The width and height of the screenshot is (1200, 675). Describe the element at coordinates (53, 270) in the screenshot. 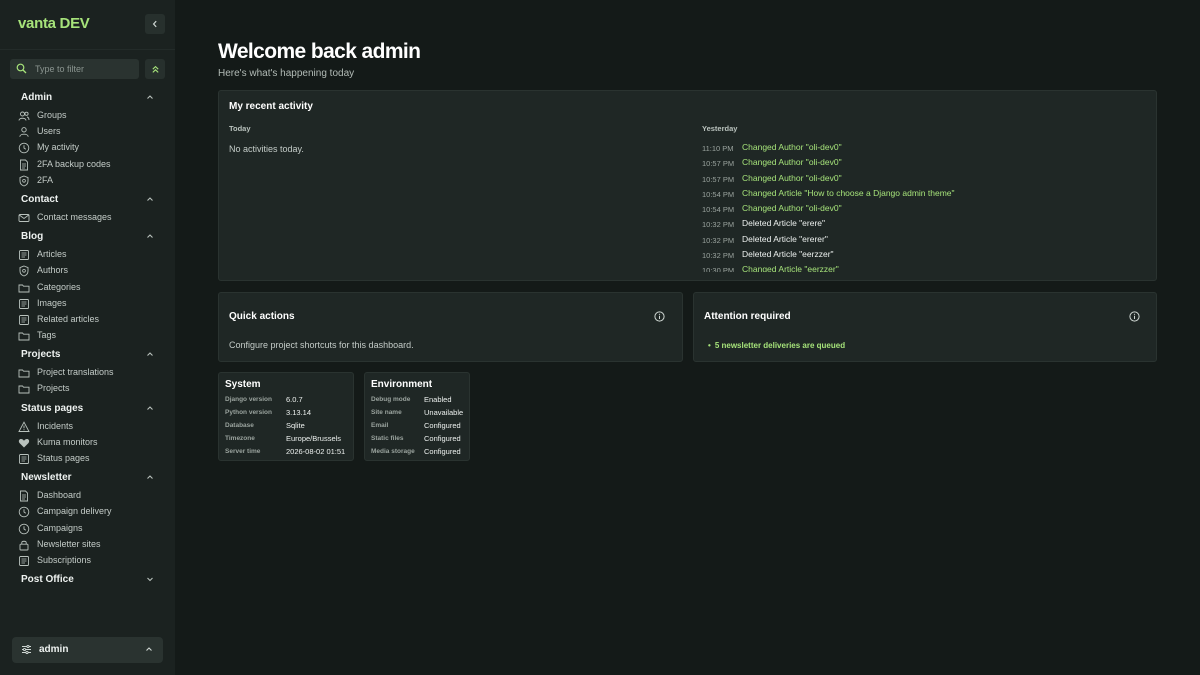

I see `sidebar-item-label: Authors` at that location.